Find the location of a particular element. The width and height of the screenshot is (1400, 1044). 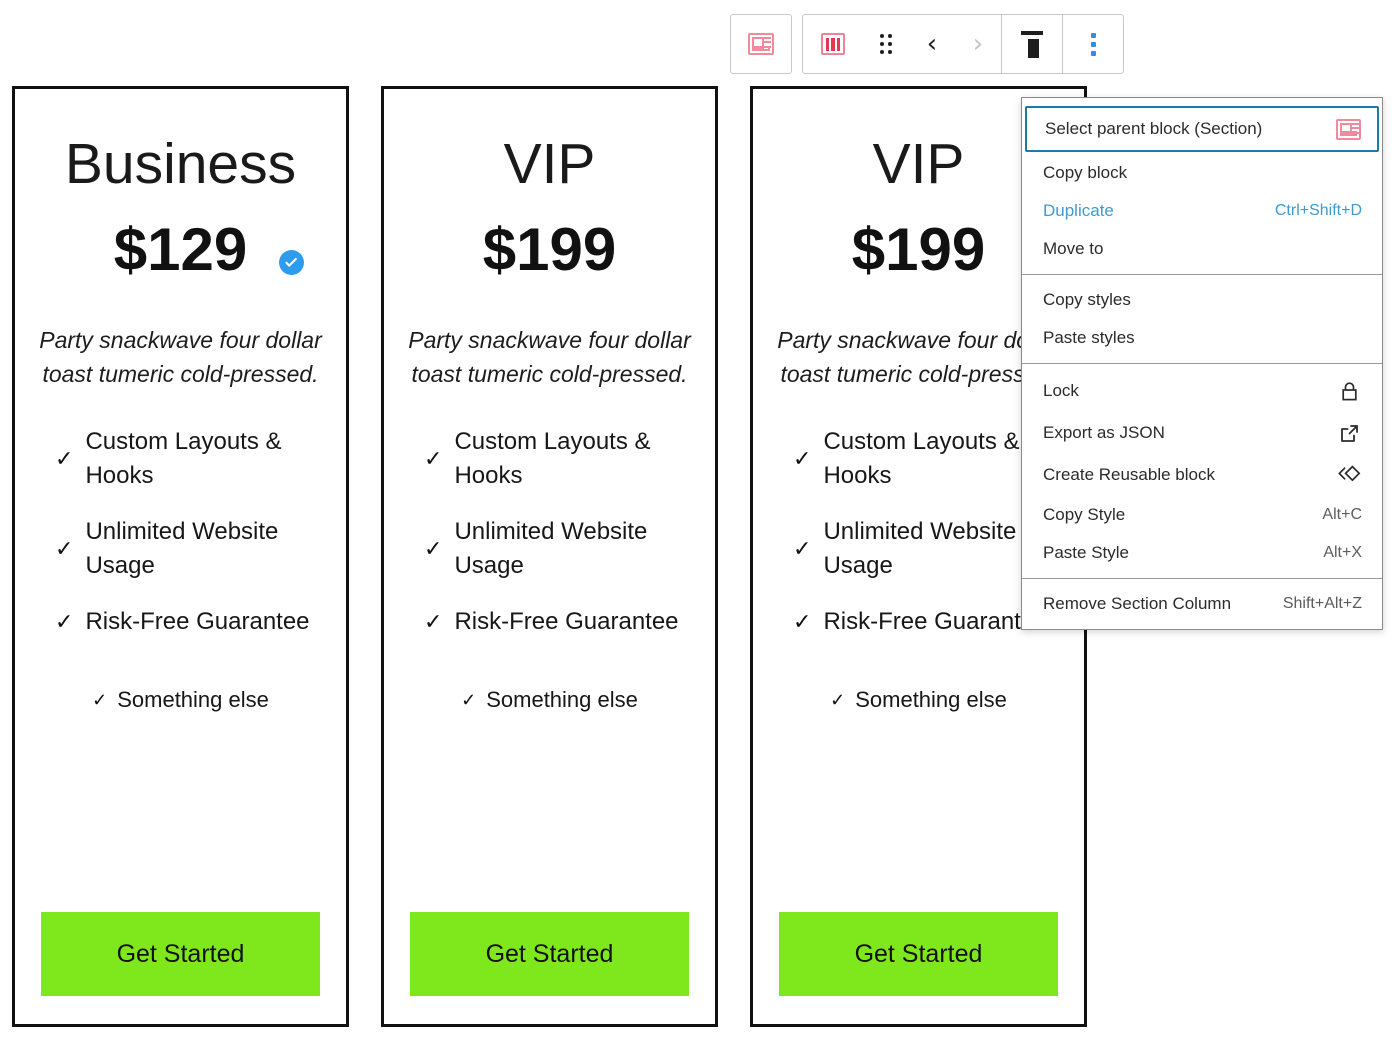

move-right-button: › is located at coordinates (978, 44).